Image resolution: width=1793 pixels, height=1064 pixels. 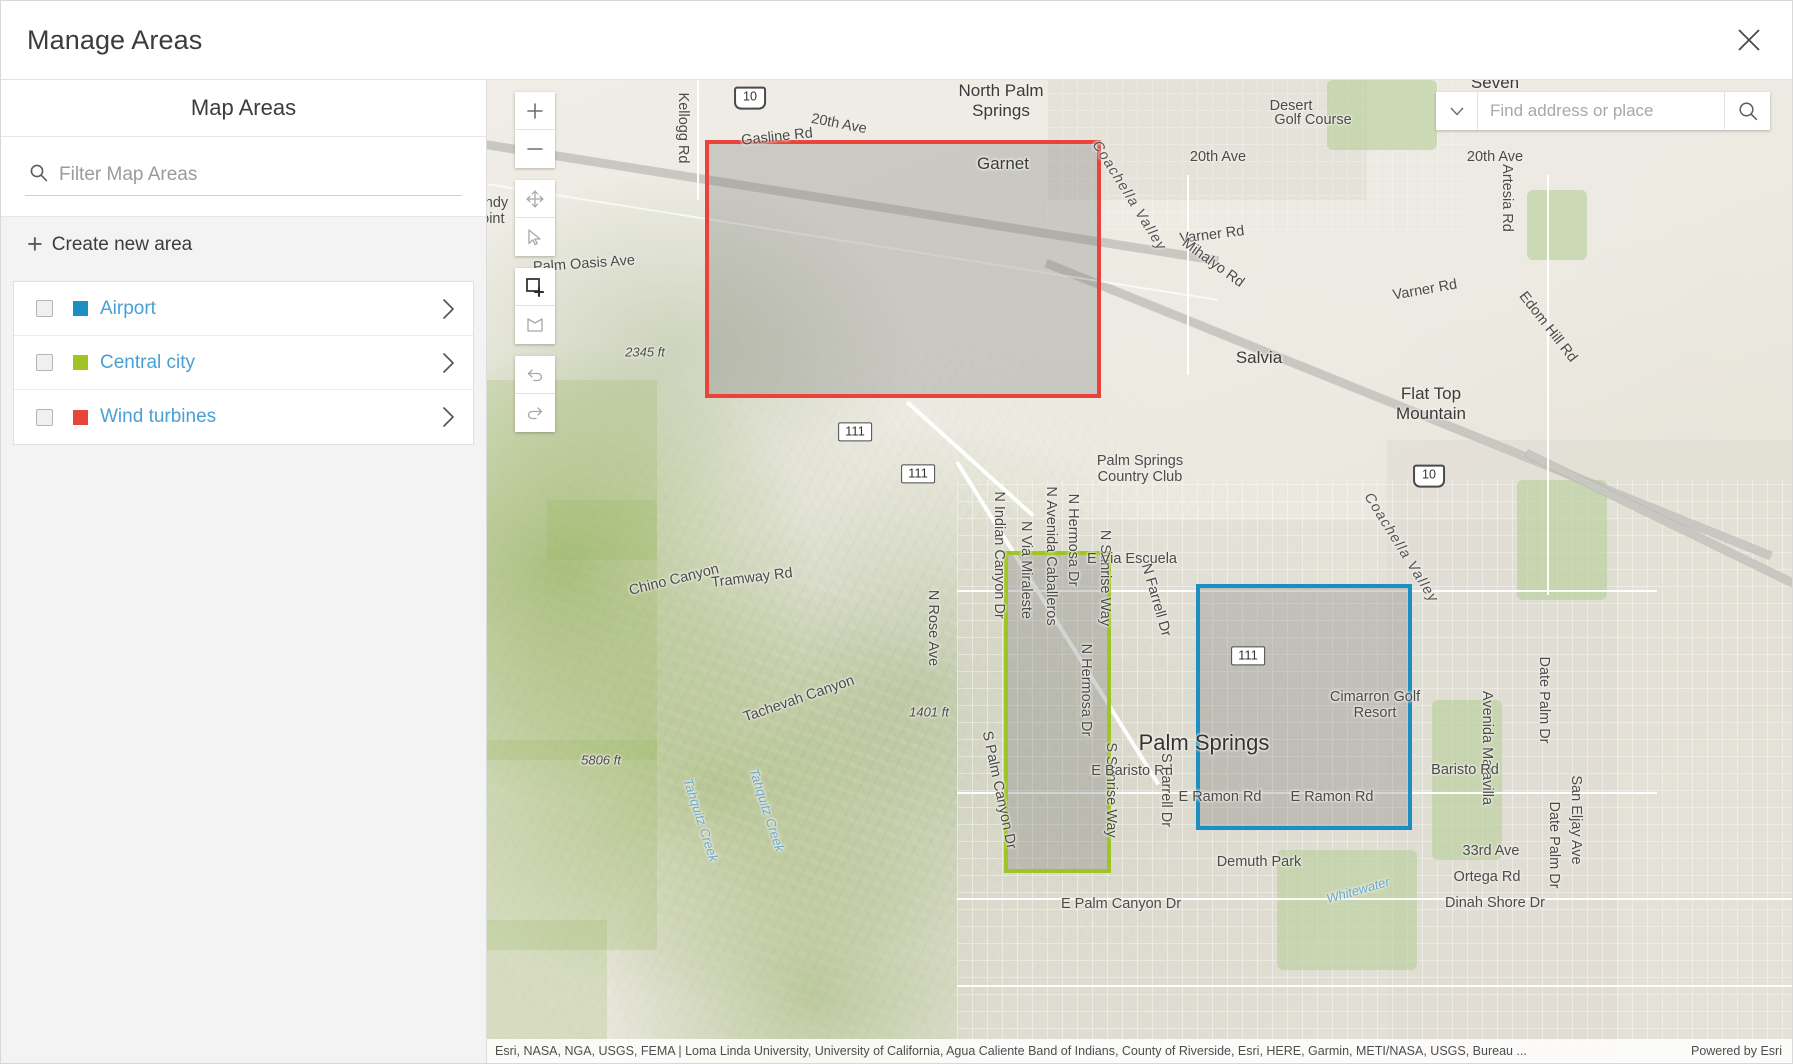 What do you see at coordinates (535, 325) in the screenshot?
I see `draw-polygon-icon` at bounding box center [535, 325].